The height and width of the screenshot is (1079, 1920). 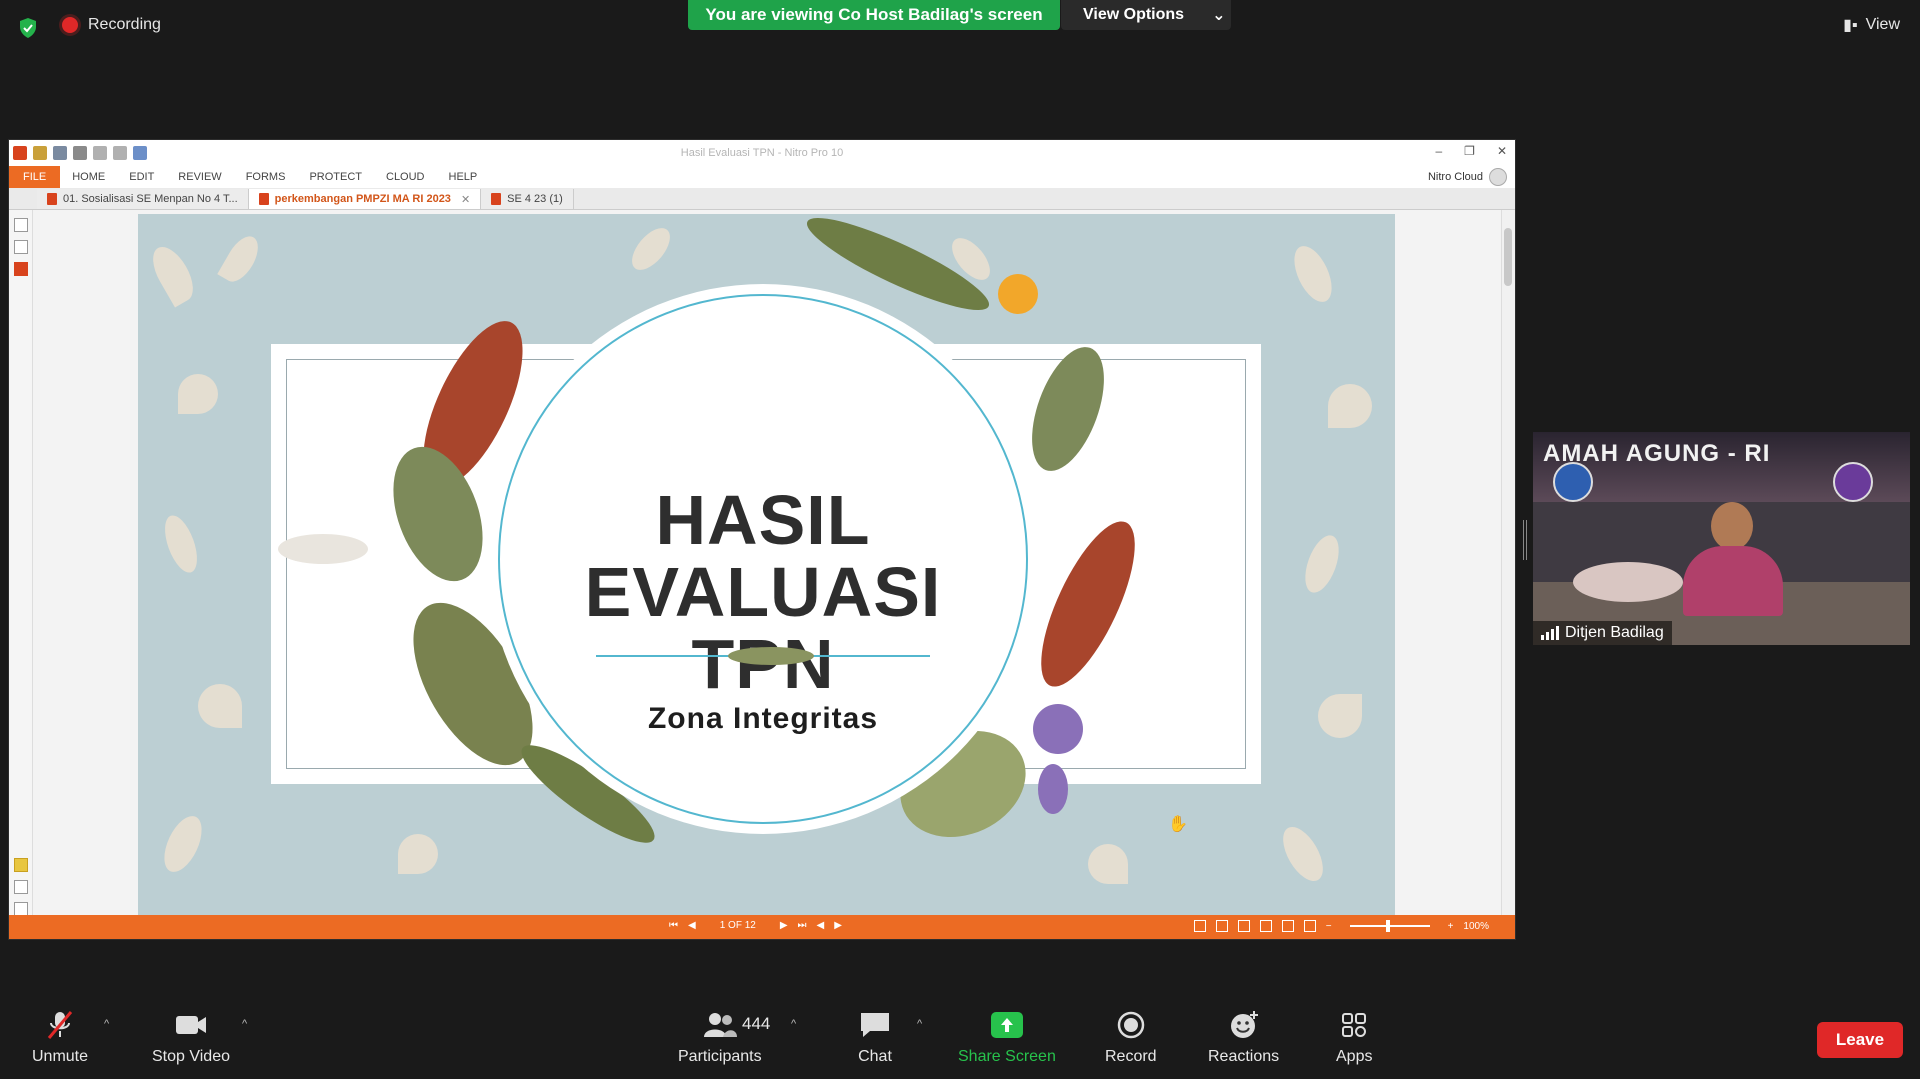 I want to click on quick-access-toolbar, so click(x=78, y=153).